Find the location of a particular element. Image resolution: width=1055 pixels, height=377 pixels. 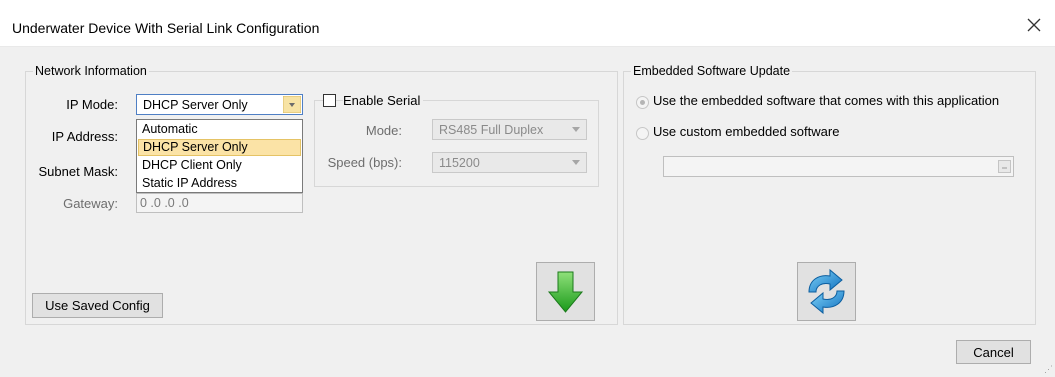

update-software-button is located at coordinates (826, 291).